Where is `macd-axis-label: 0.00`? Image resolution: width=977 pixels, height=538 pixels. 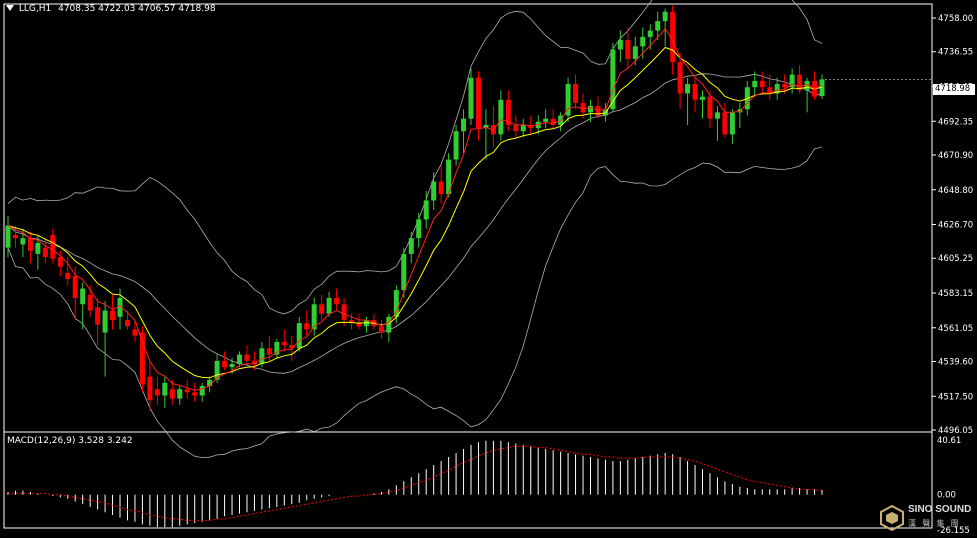 macd-axis-label: 0.00 is located at coordinates (946, 496).